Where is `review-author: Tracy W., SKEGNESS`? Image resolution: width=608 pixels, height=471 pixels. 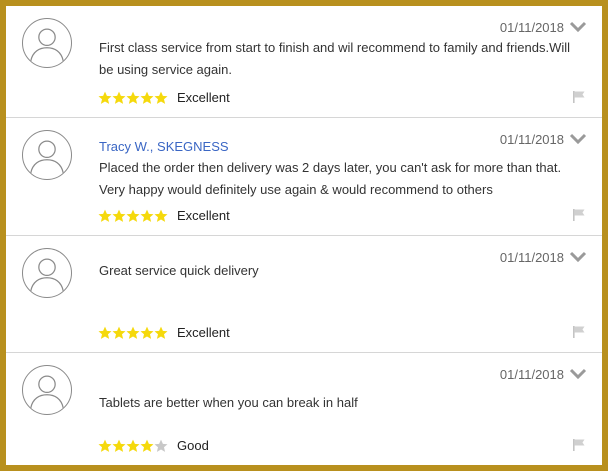 review-author: Tracy W., SKEGNESS is located at coordinates (164, 146).